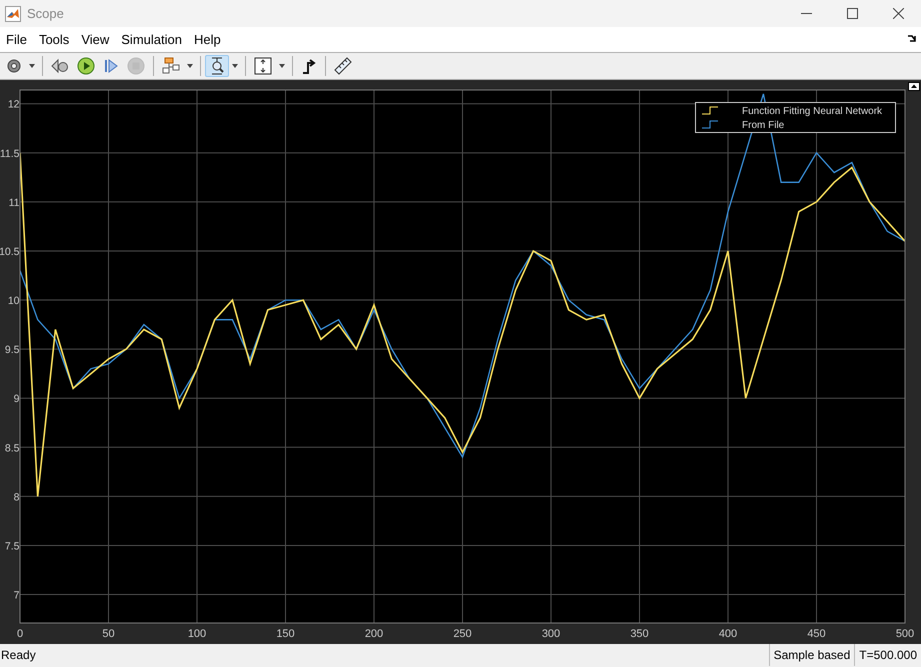  Describe the element at coordinates (17, 497) in the screenshot. I see `y-tick-label: 8` at that location.